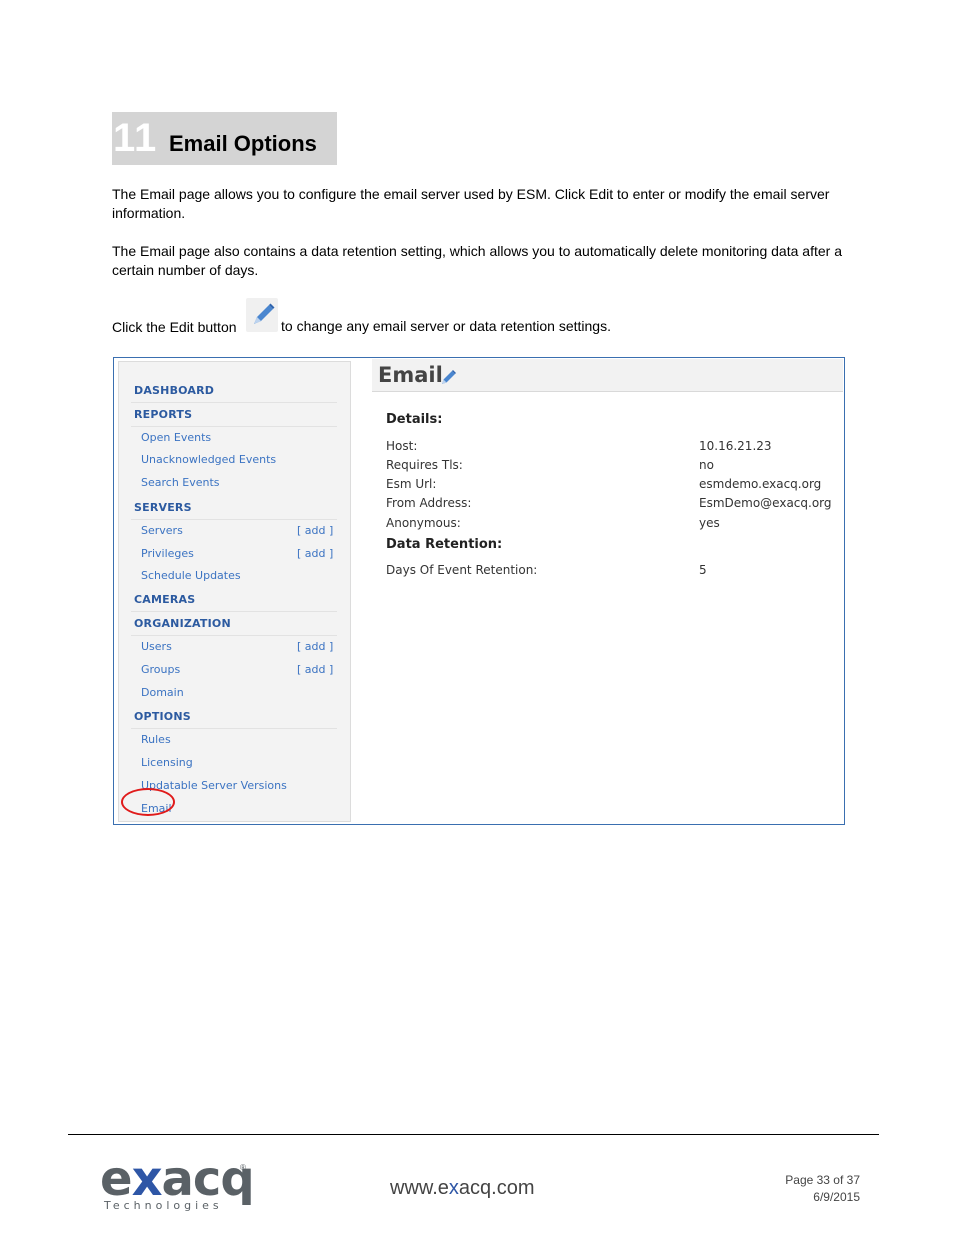  What do you see at coordinates (315, 669) in the screenshot?
I see `add-group-link: [ add ]` at bounding box center [315, 669].